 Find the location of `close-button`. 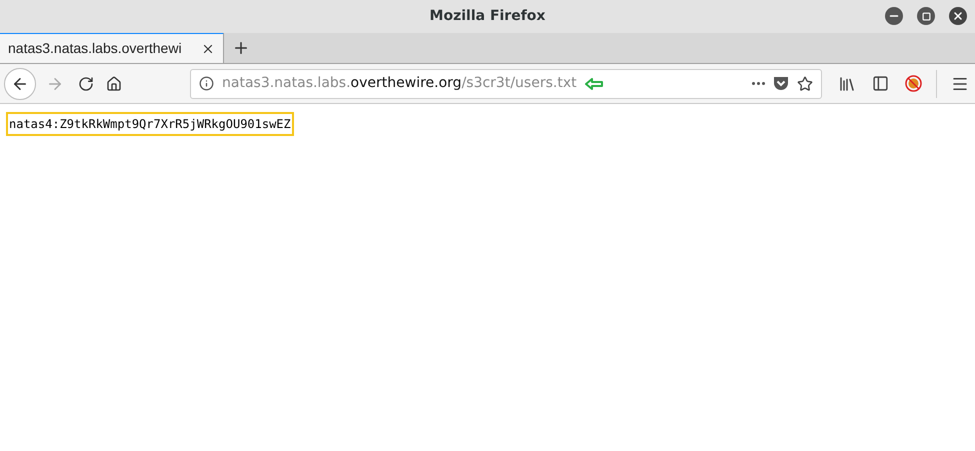

close-button is located at coordinates (958, 16).